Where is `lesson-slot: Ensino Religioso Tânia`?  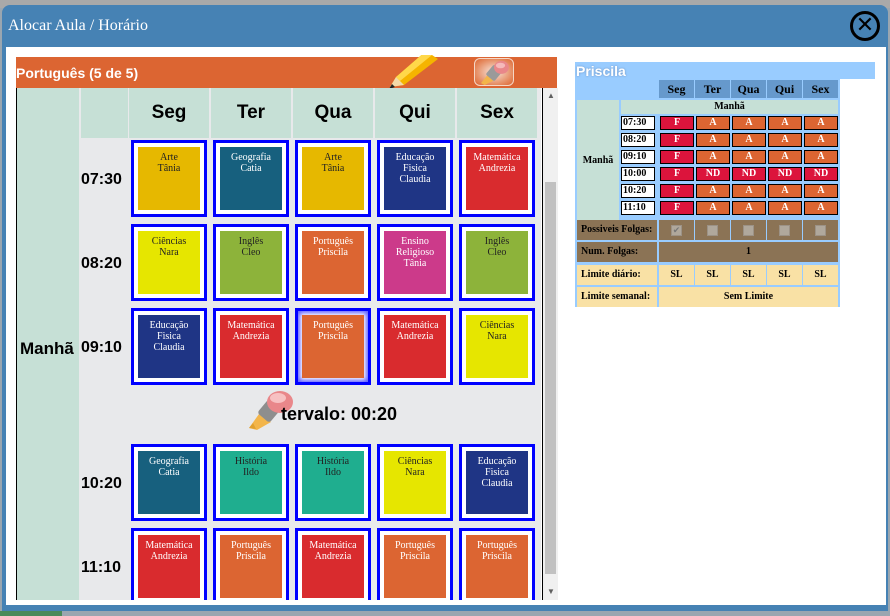 lesson-slot: Ensino Religioso Tânia is located at coordinates (415, 262).